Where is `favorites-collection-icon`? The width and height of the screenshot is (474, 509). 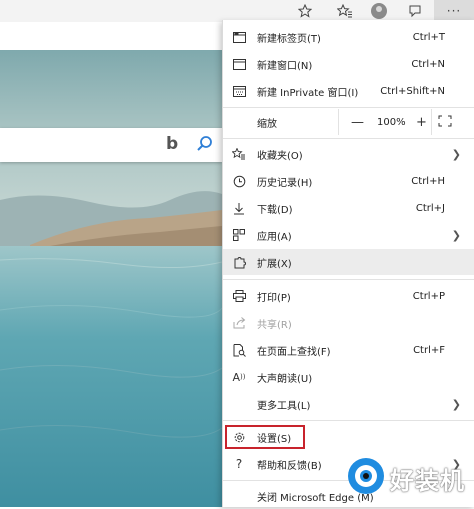 favorites-collection-icon is located at coordinates (345, 11).